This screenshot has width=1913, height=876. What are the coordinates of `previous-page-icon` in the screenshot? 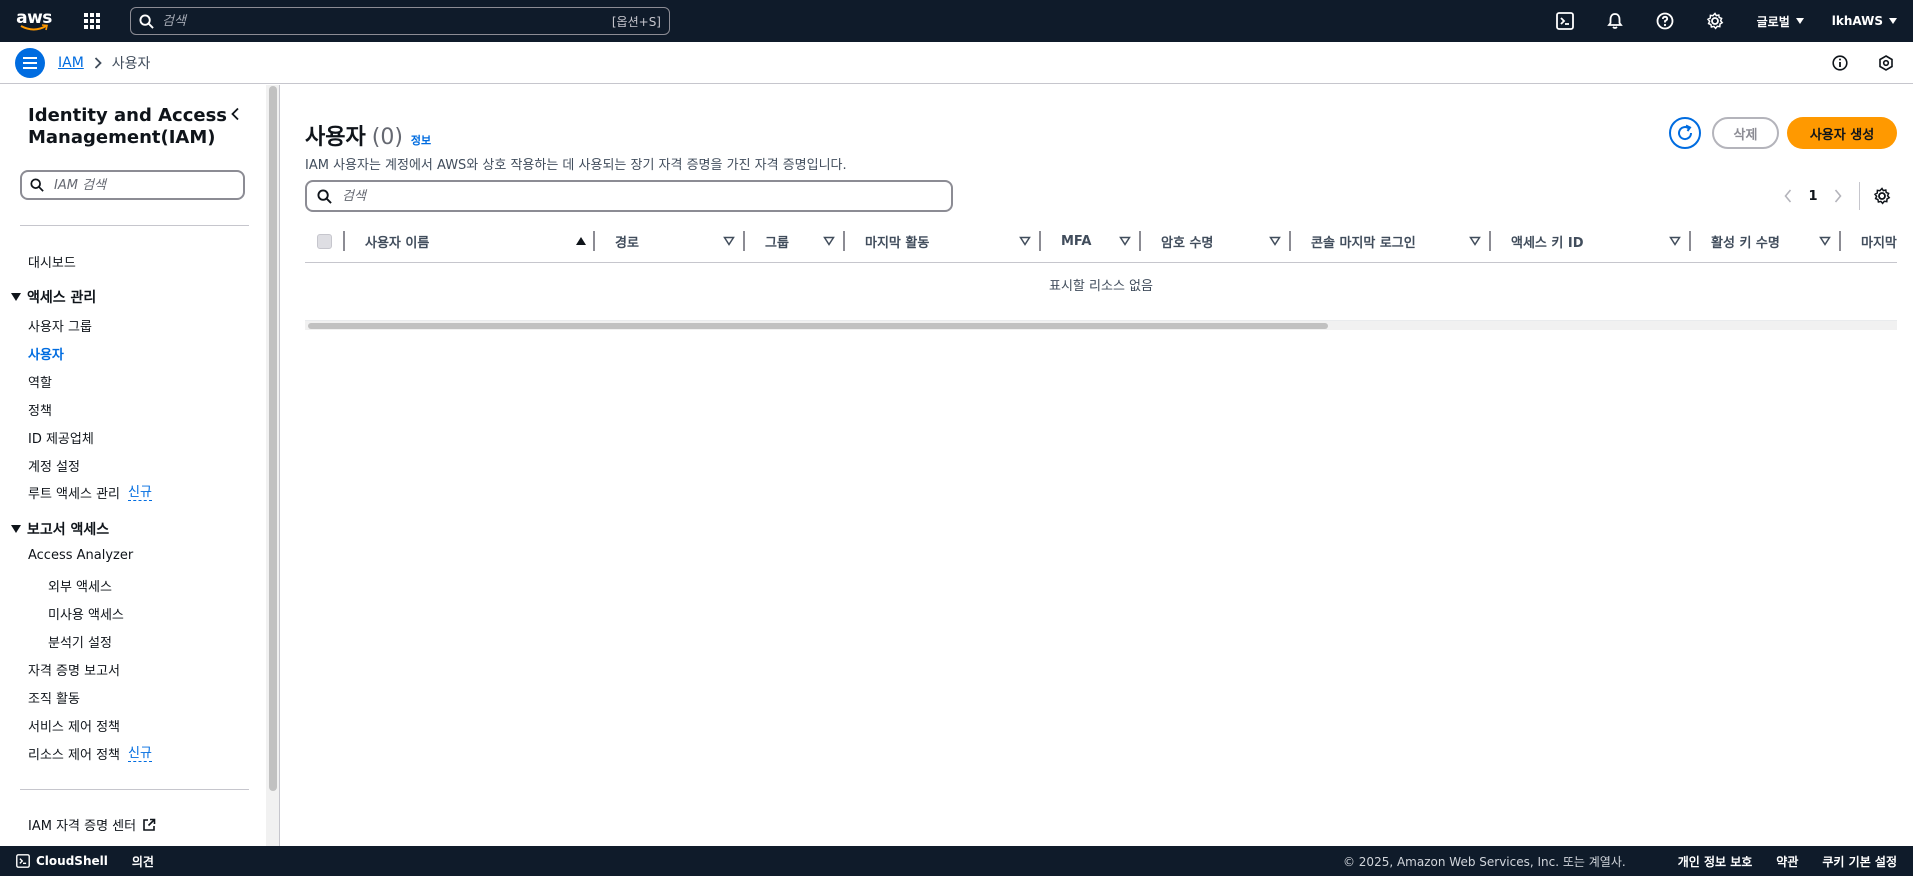 It's located at (1788, 196).